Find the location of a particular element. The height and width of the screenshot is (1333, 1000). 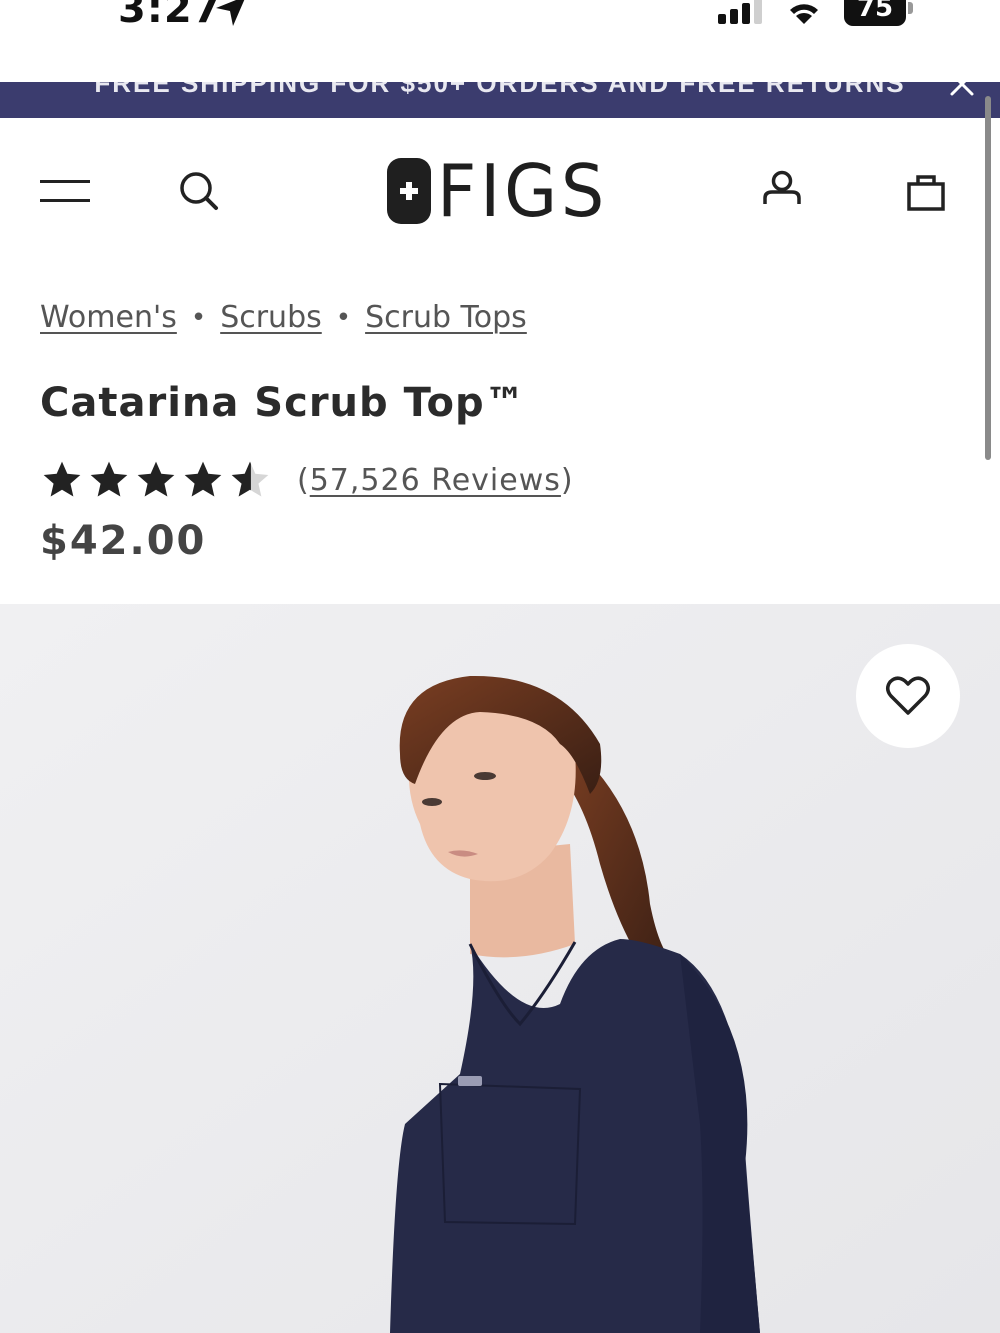

search-icon is located at coordinates (200, 192).